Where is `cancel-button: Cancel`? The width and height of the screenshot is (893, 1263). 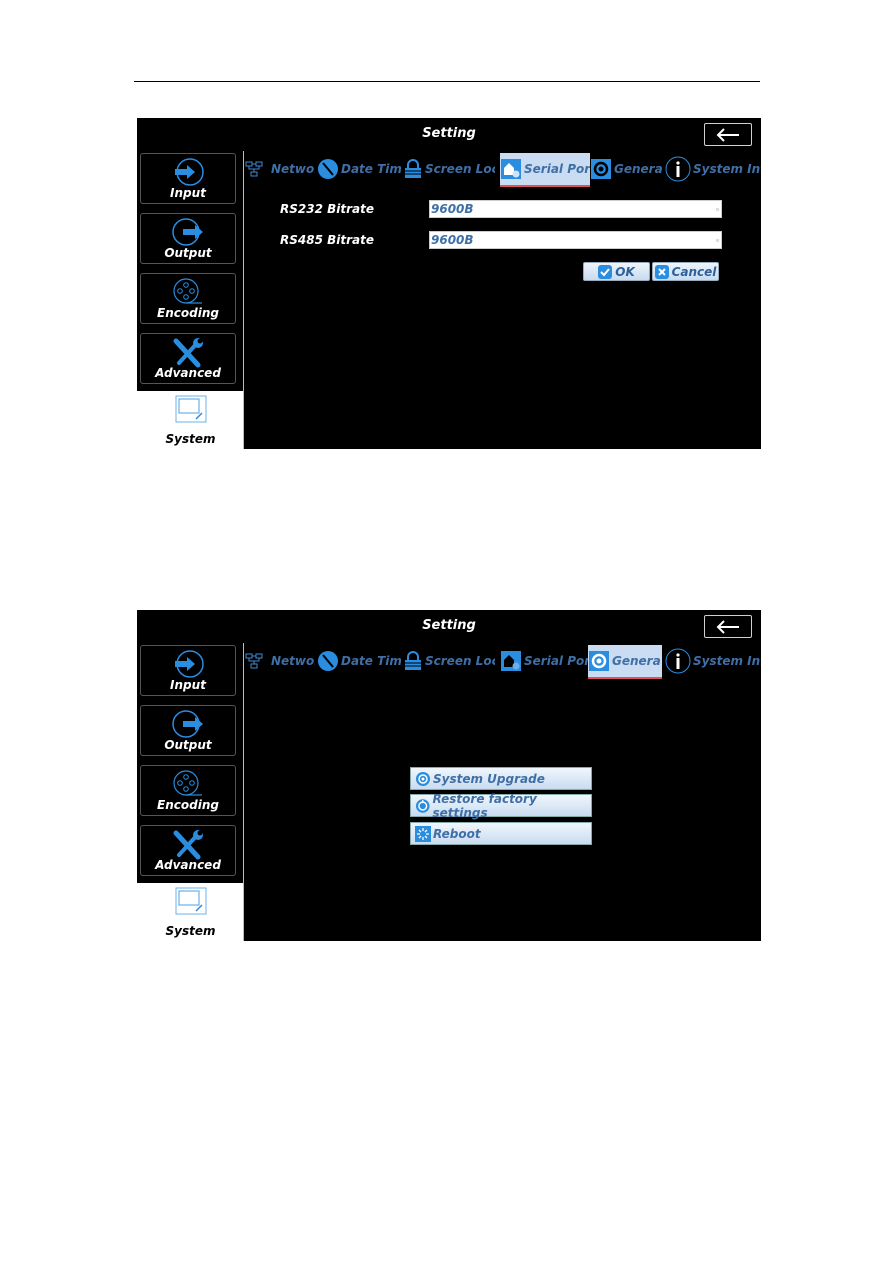
cancel-button: Cancel is located at coordinates (685, 271).